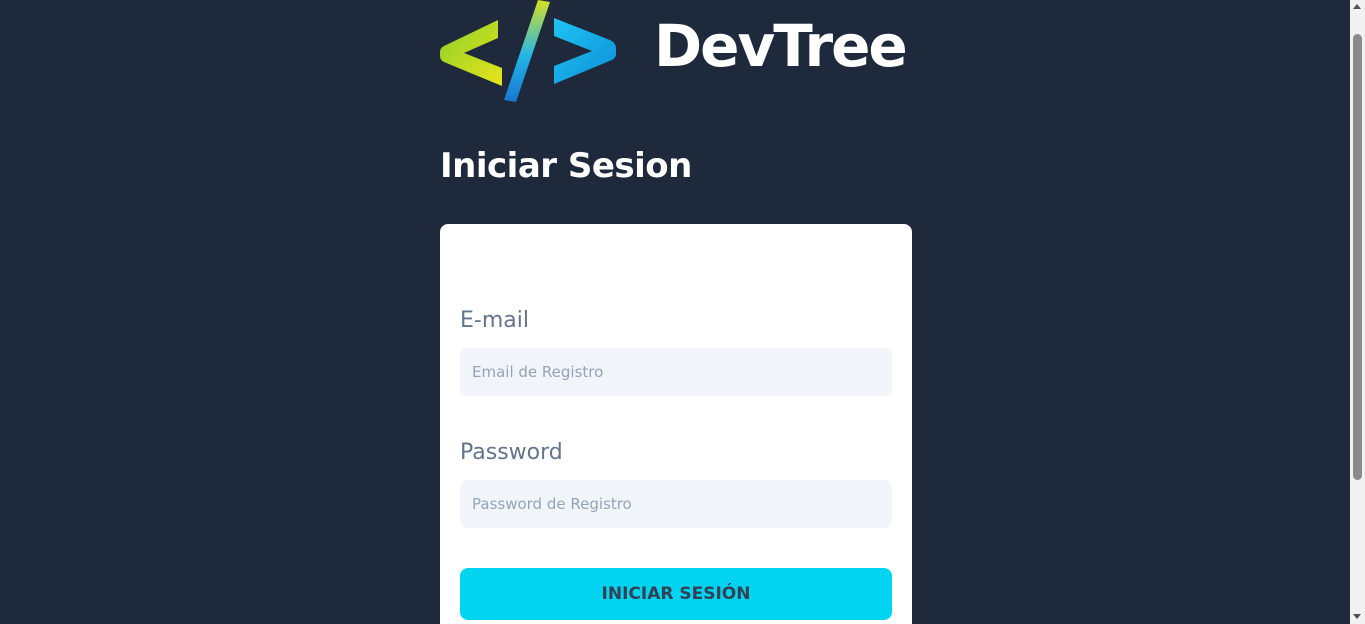 Image resolution: width=1365 pixels, height=624 pixels. Describe the element at coordinates (676, 372) in the screenshot. I see `email-input` at that location.